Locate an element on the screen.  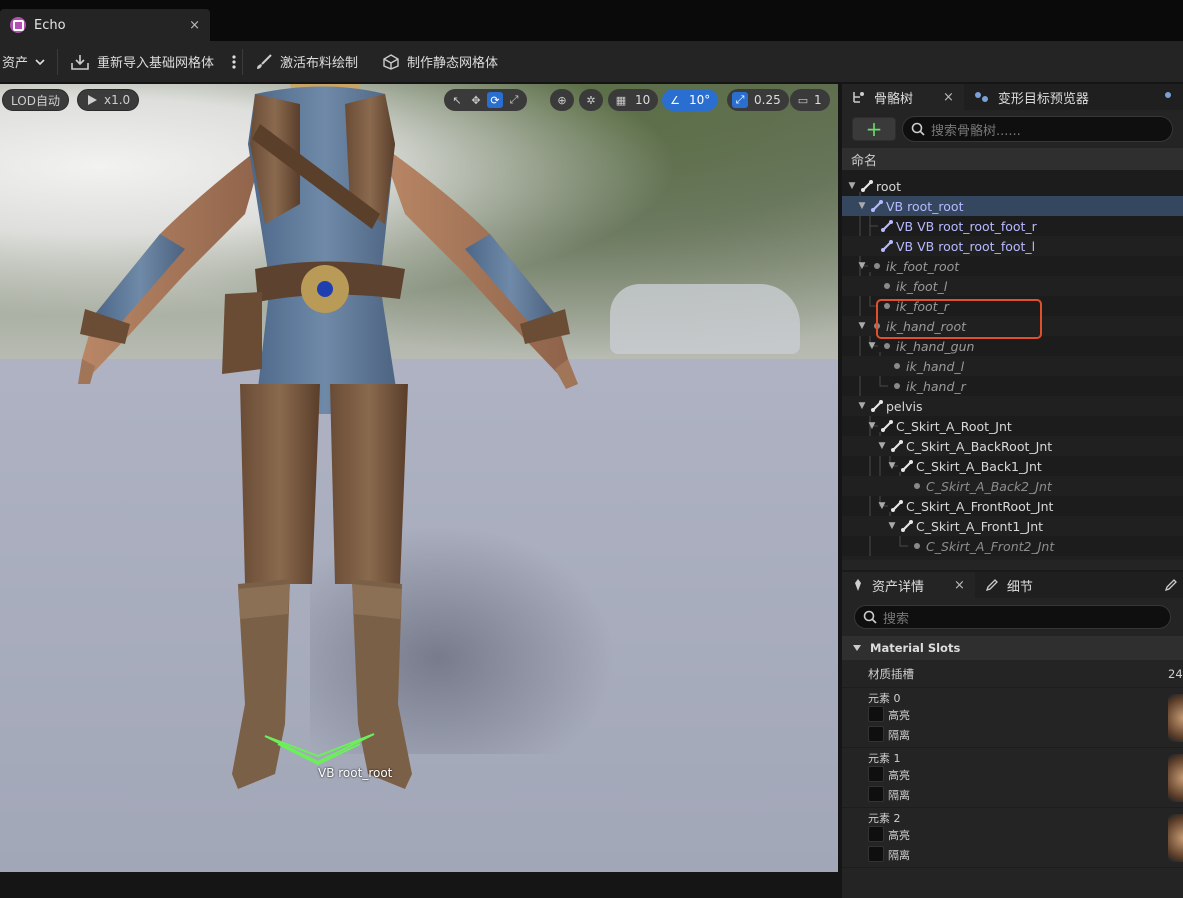
tab-skeleton-tree: 骨骼树 × is located at coordinates (903, 97).